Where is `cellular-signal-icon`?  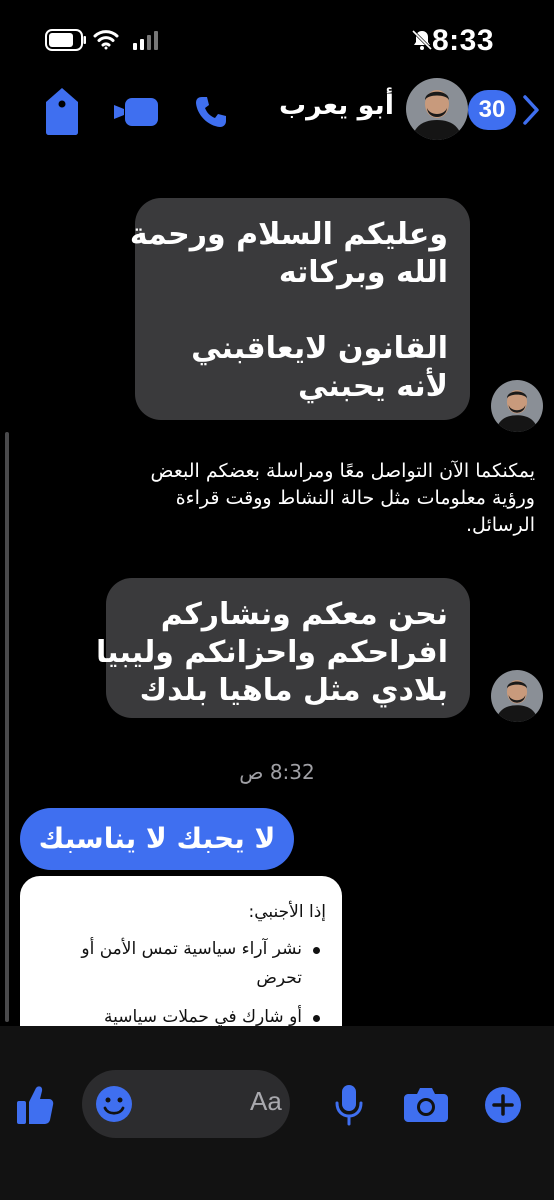 cellular-signal-icon is located at coordinates (145, 40).